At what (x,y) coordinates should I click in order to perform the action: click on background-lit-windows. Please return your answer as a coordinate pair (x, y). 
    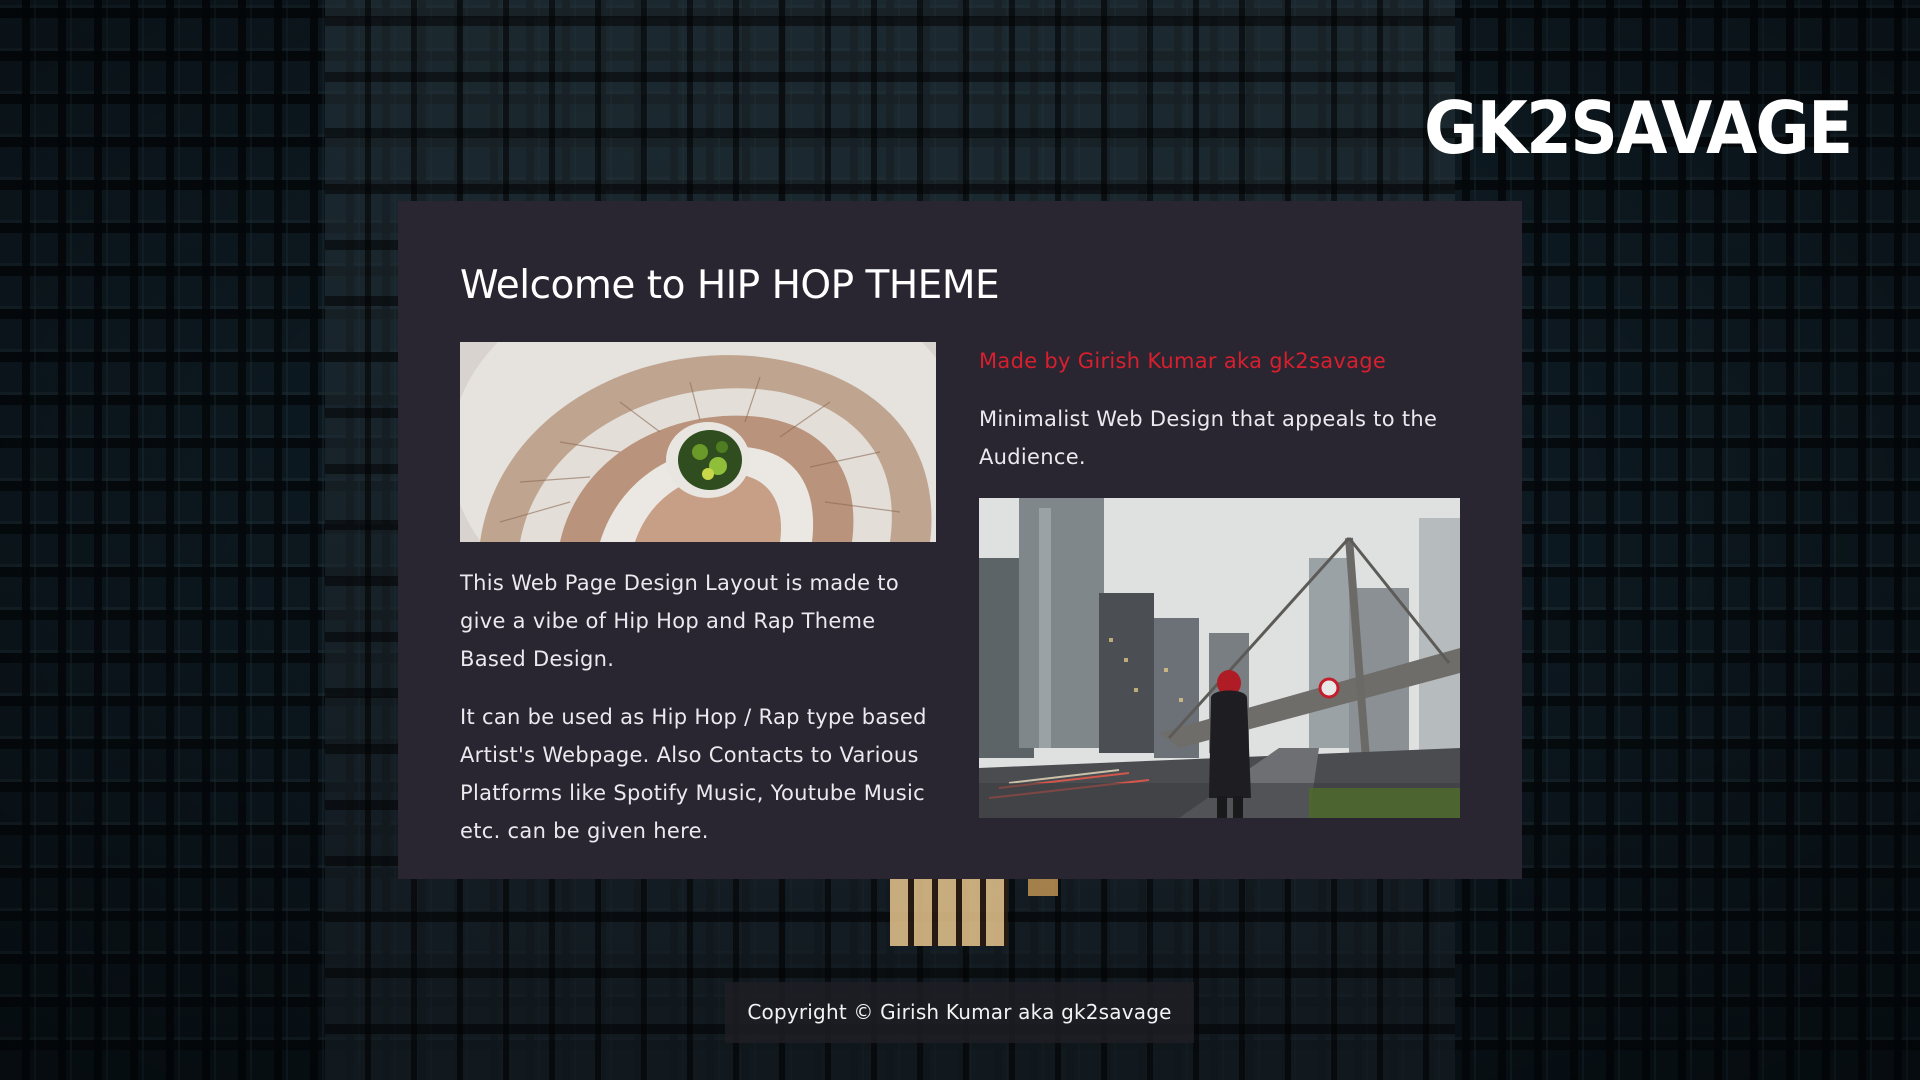
    Looking at the image, I should click on (949, 912).